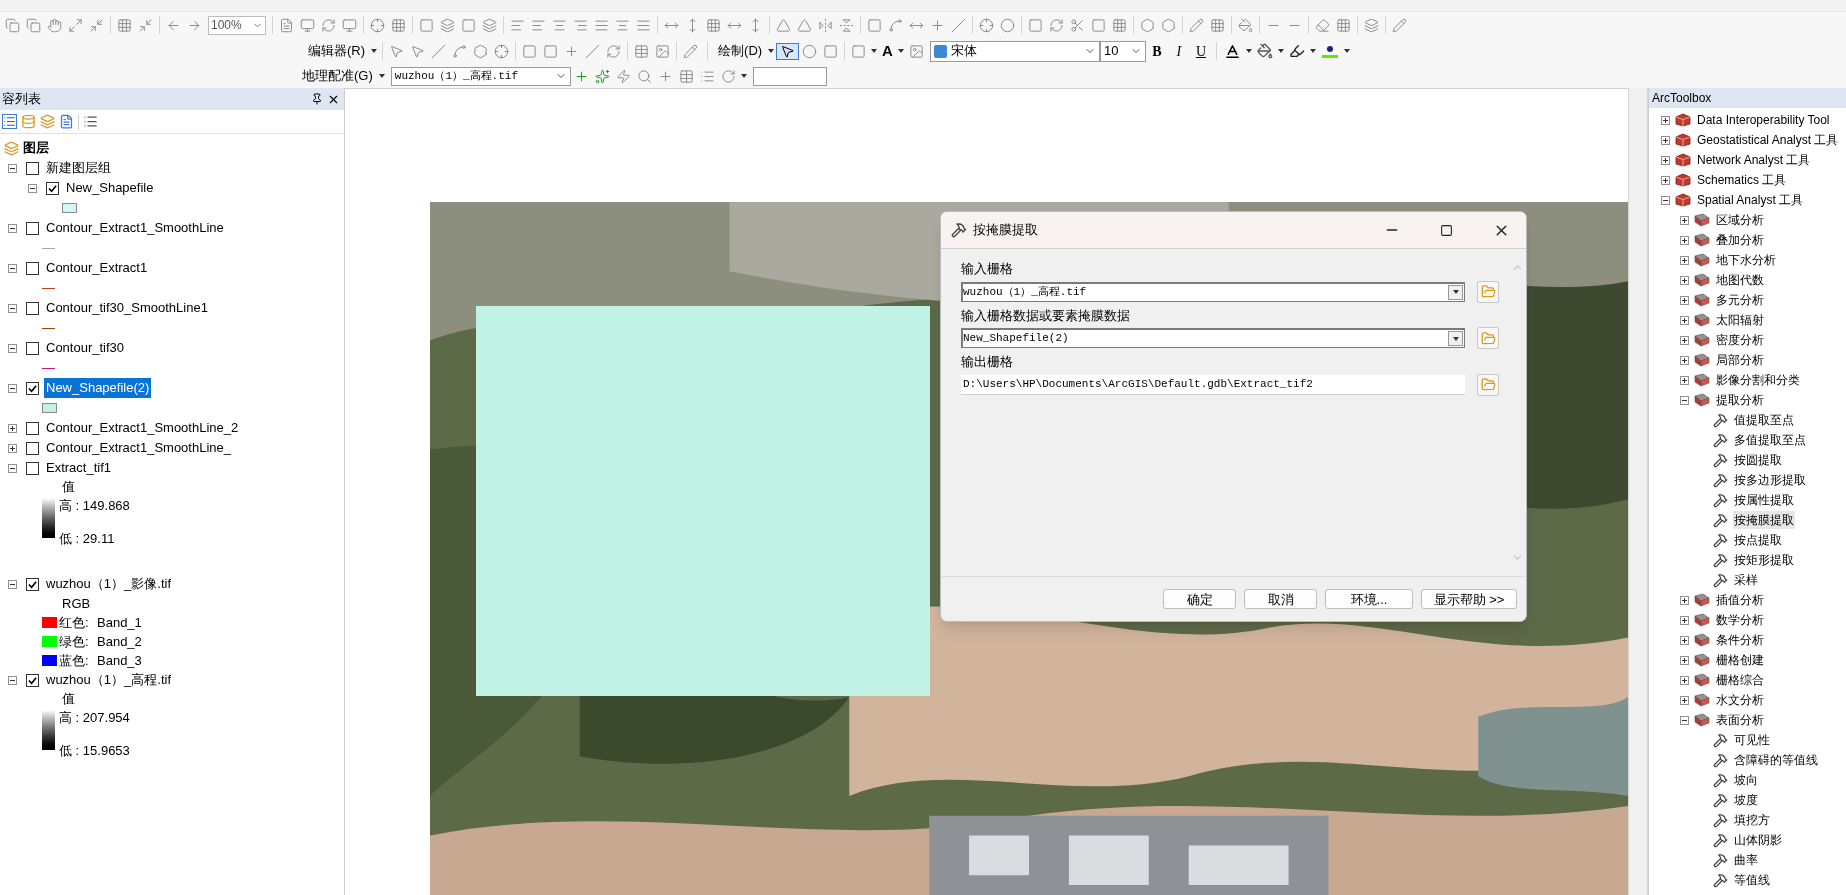  I want to click on tool-item: 按点提取, so click(1758, 540).